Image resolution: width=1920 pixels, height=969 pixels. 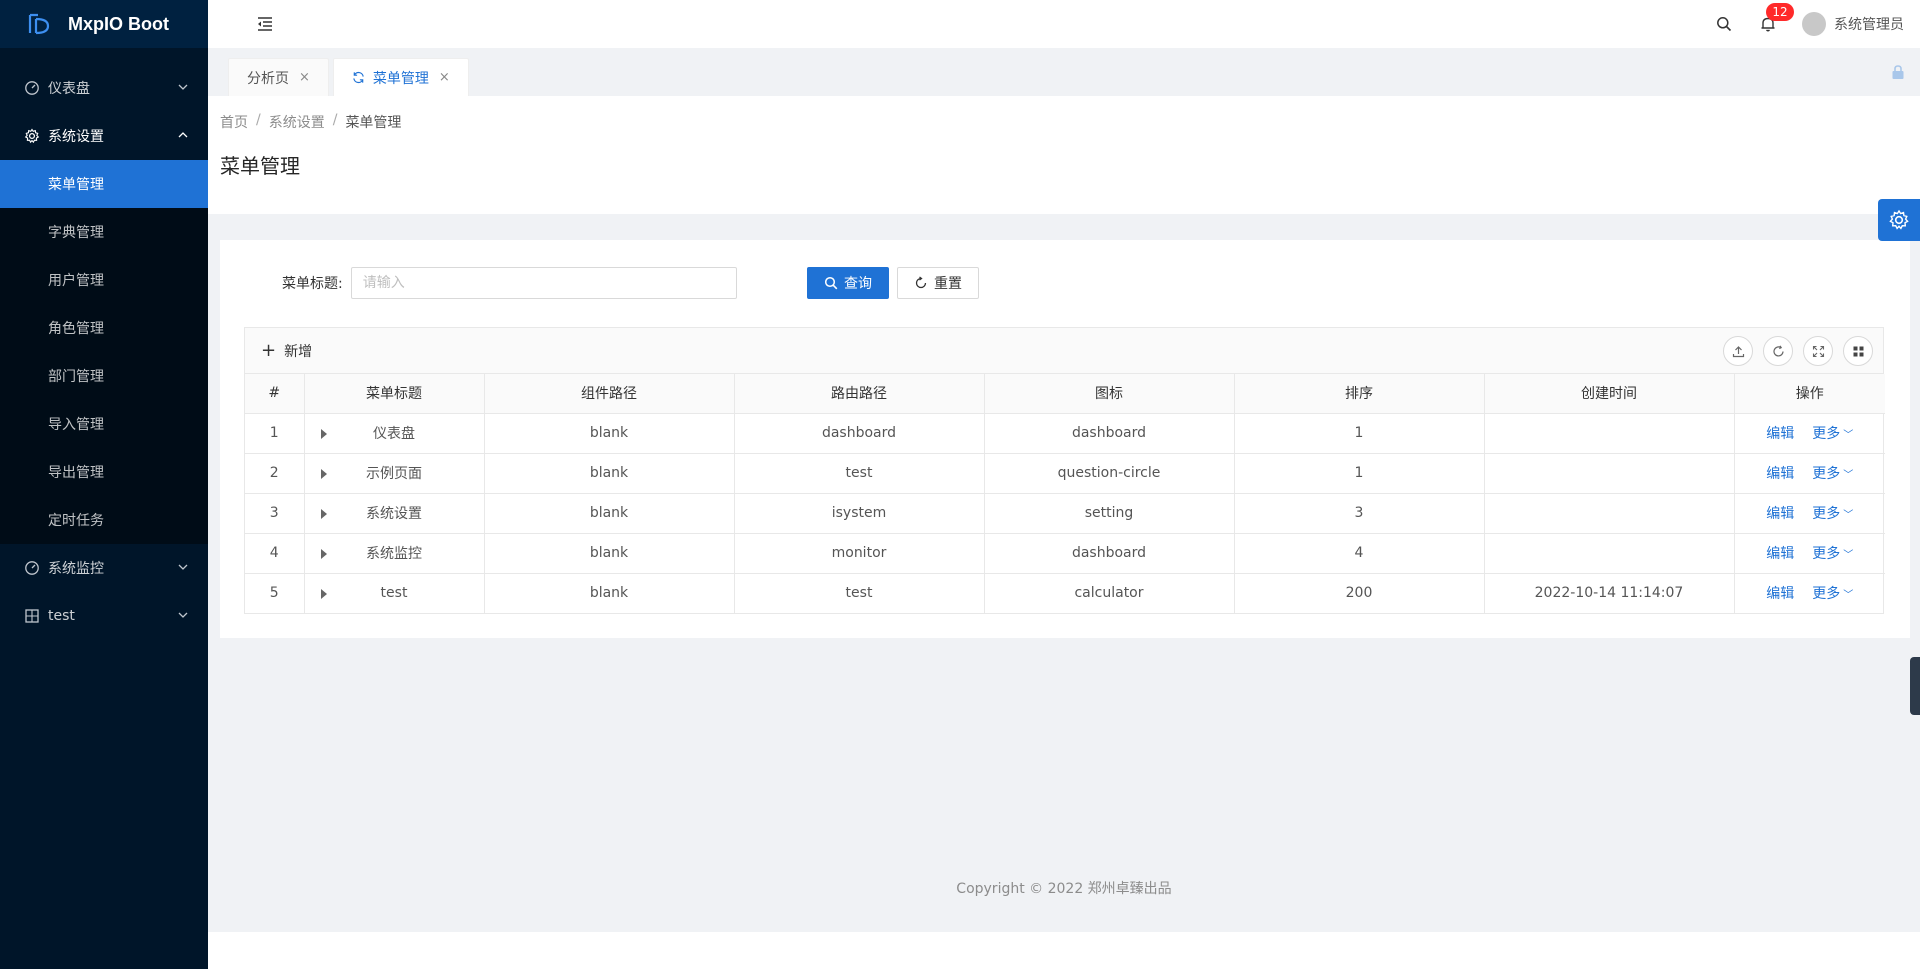 What do you see at coordinates (312, 284) in the screenshot?
I see `search-label: 菜单标题:` at bounding box center [312, 284].